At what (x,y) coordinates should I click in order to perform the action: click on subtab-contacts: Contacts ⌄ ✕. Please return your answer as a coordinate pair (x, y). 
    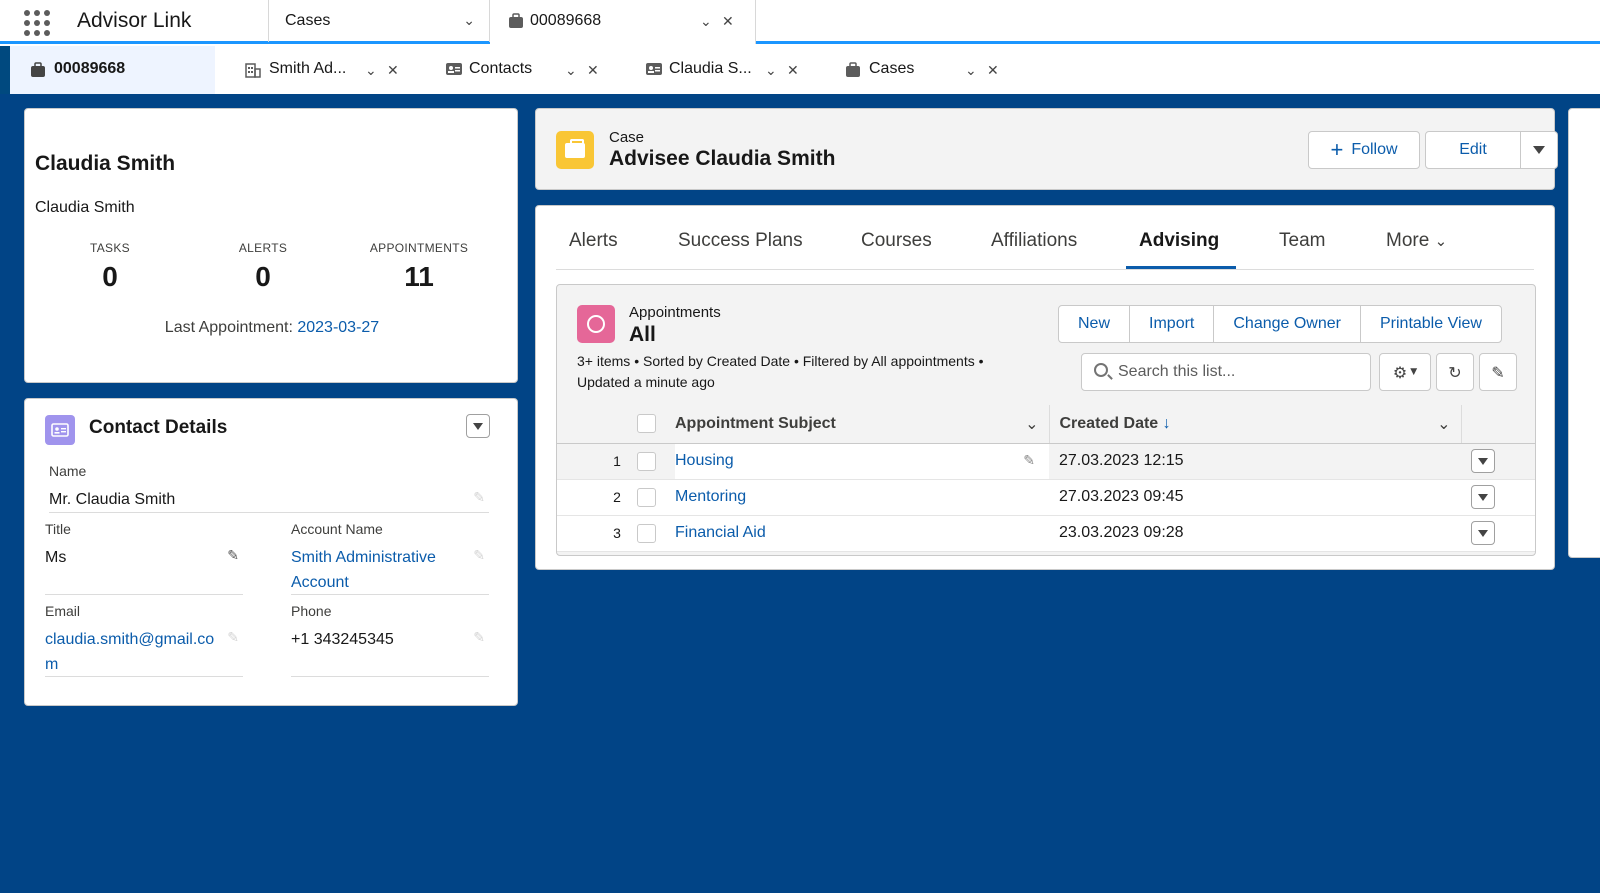
    Looking at the image, I should click on (525, 70).